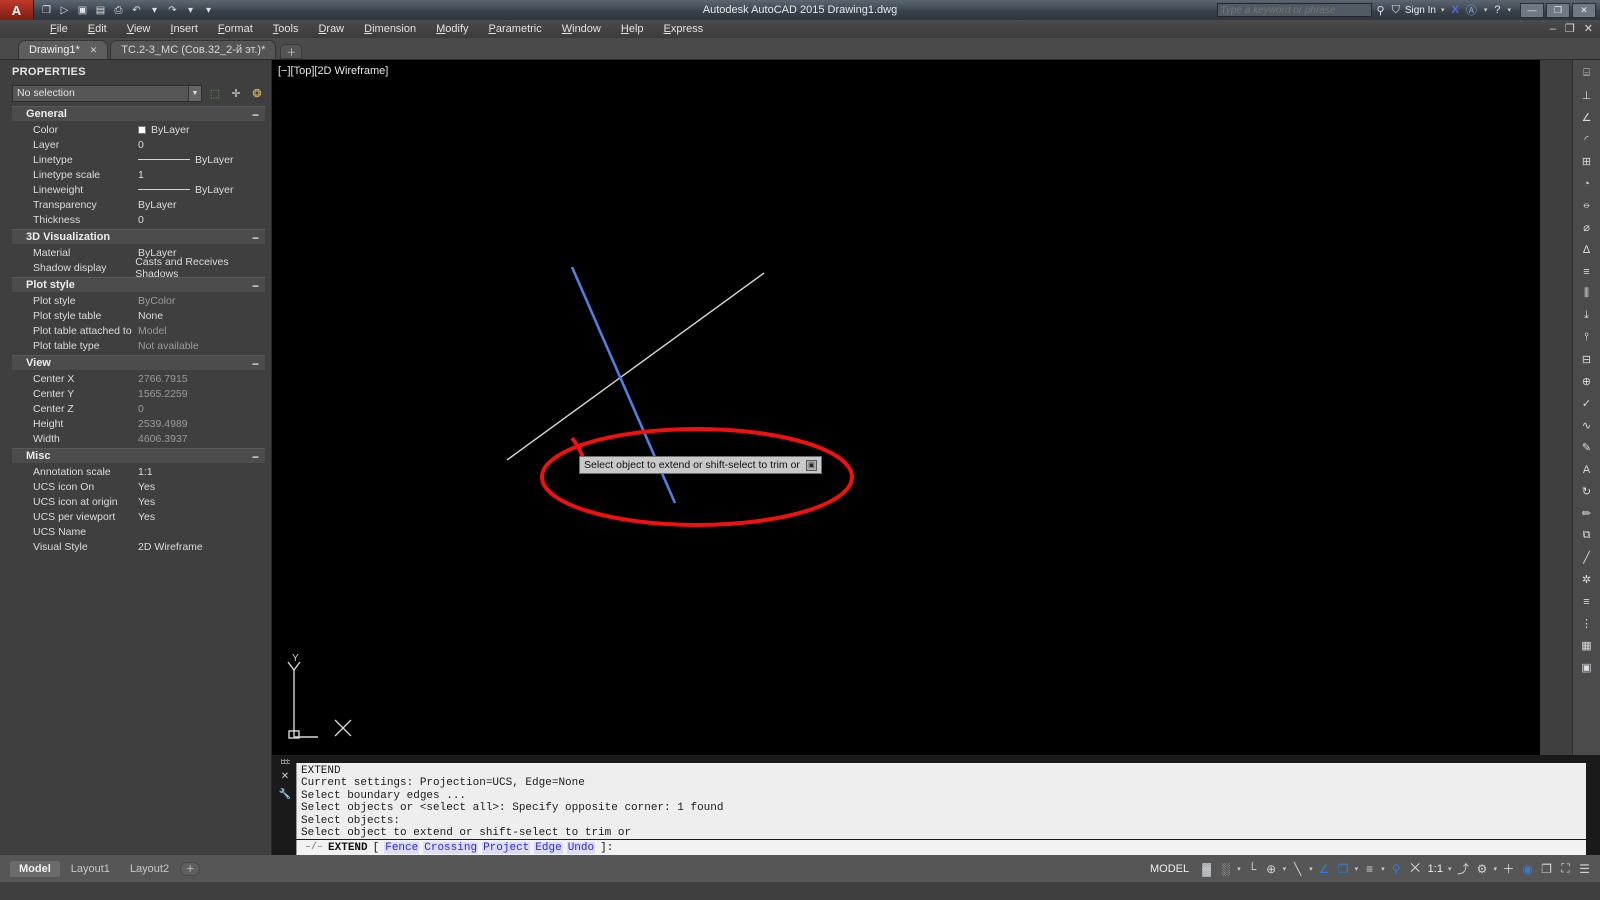  What do you see at coordinates (331, 29) in the screenshot?
I see `menu-draw: Draw` at bounding box center [331, 29].